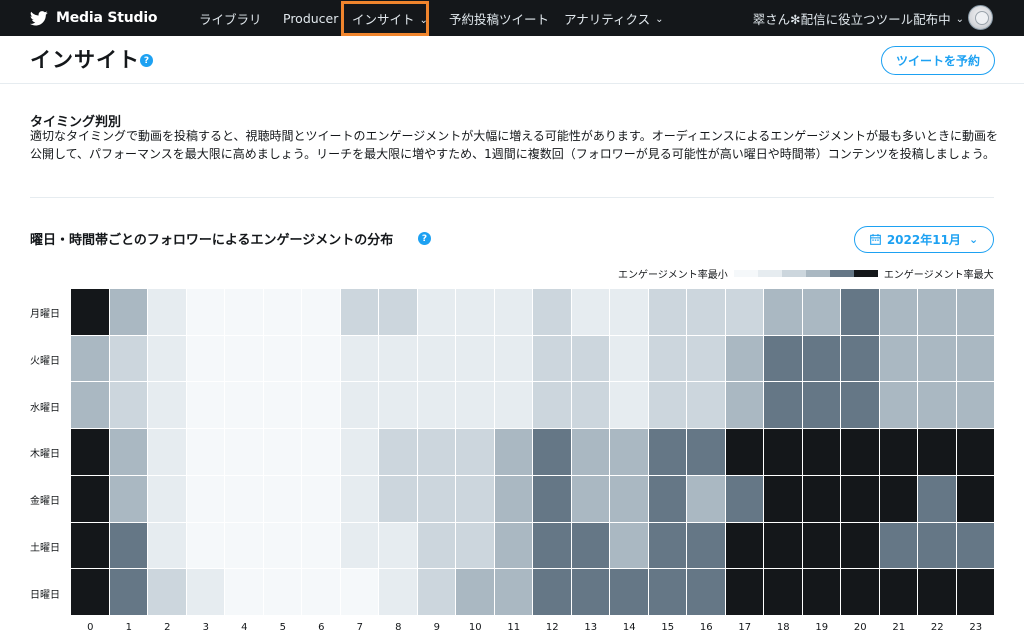 The width and height of the screenshot is (1024, 633). I want to click on column-label: 14, so click(629, 627).